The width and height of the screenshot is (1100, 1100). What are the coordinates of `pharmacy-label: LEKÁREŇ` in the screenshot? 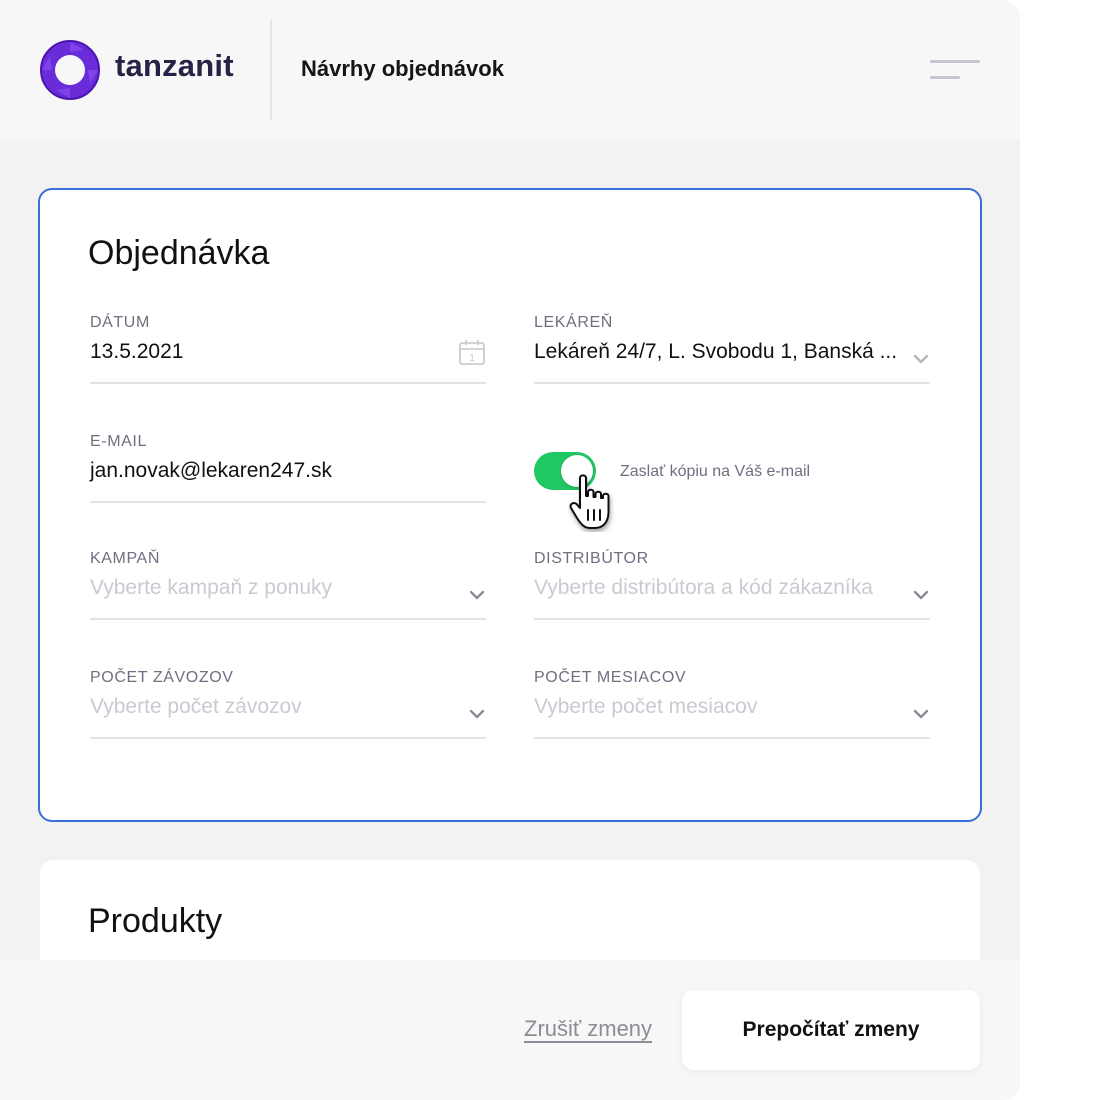 It's located at (573, 322).